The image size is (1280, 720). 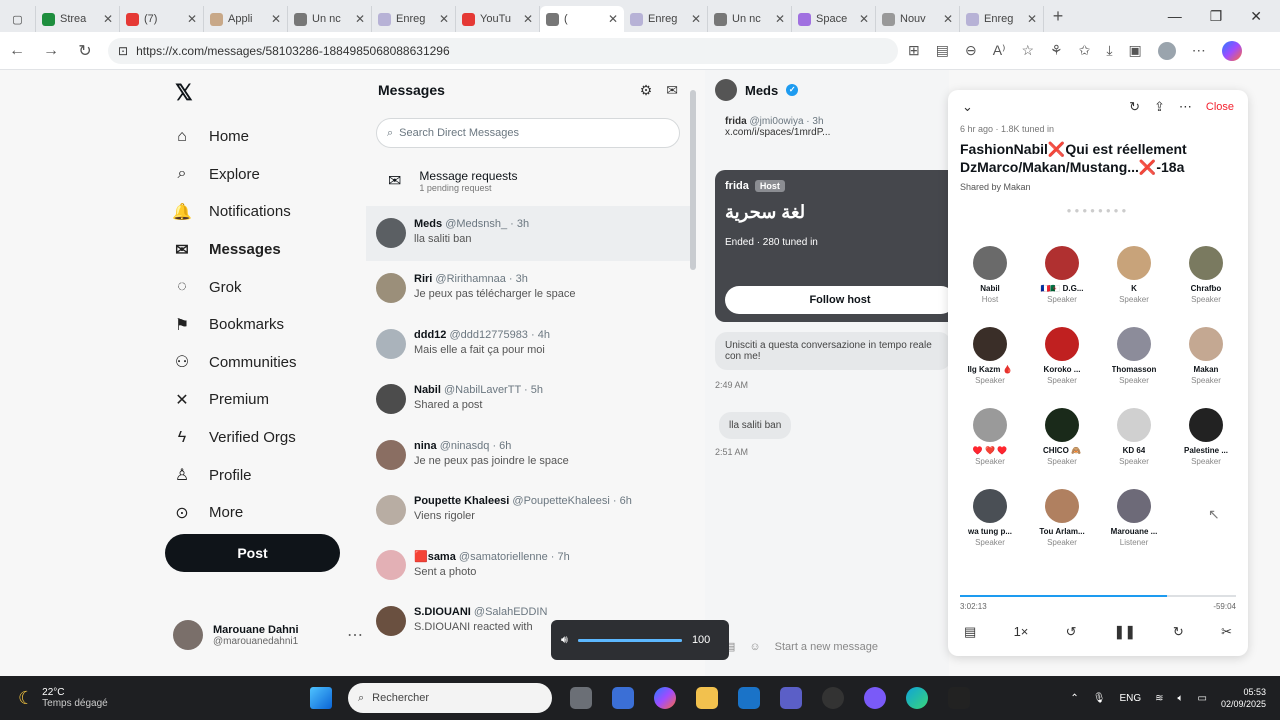 What do you see at coordinates (528, 399) in the screenshot?
I see `conversation-item: Nabil @NabilLaverTT · 5h Shared a post` at bounding box center [528, 399].